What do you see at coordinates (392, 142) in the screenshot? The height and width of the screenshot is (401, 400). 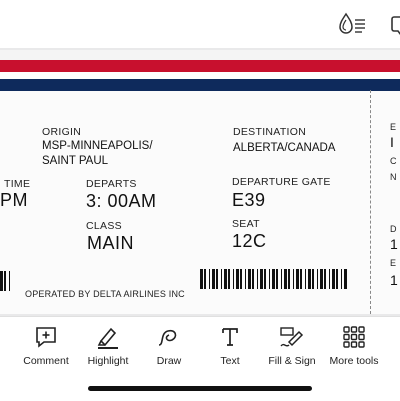 I see `stub-text: I` at bounding box center [392, 142].